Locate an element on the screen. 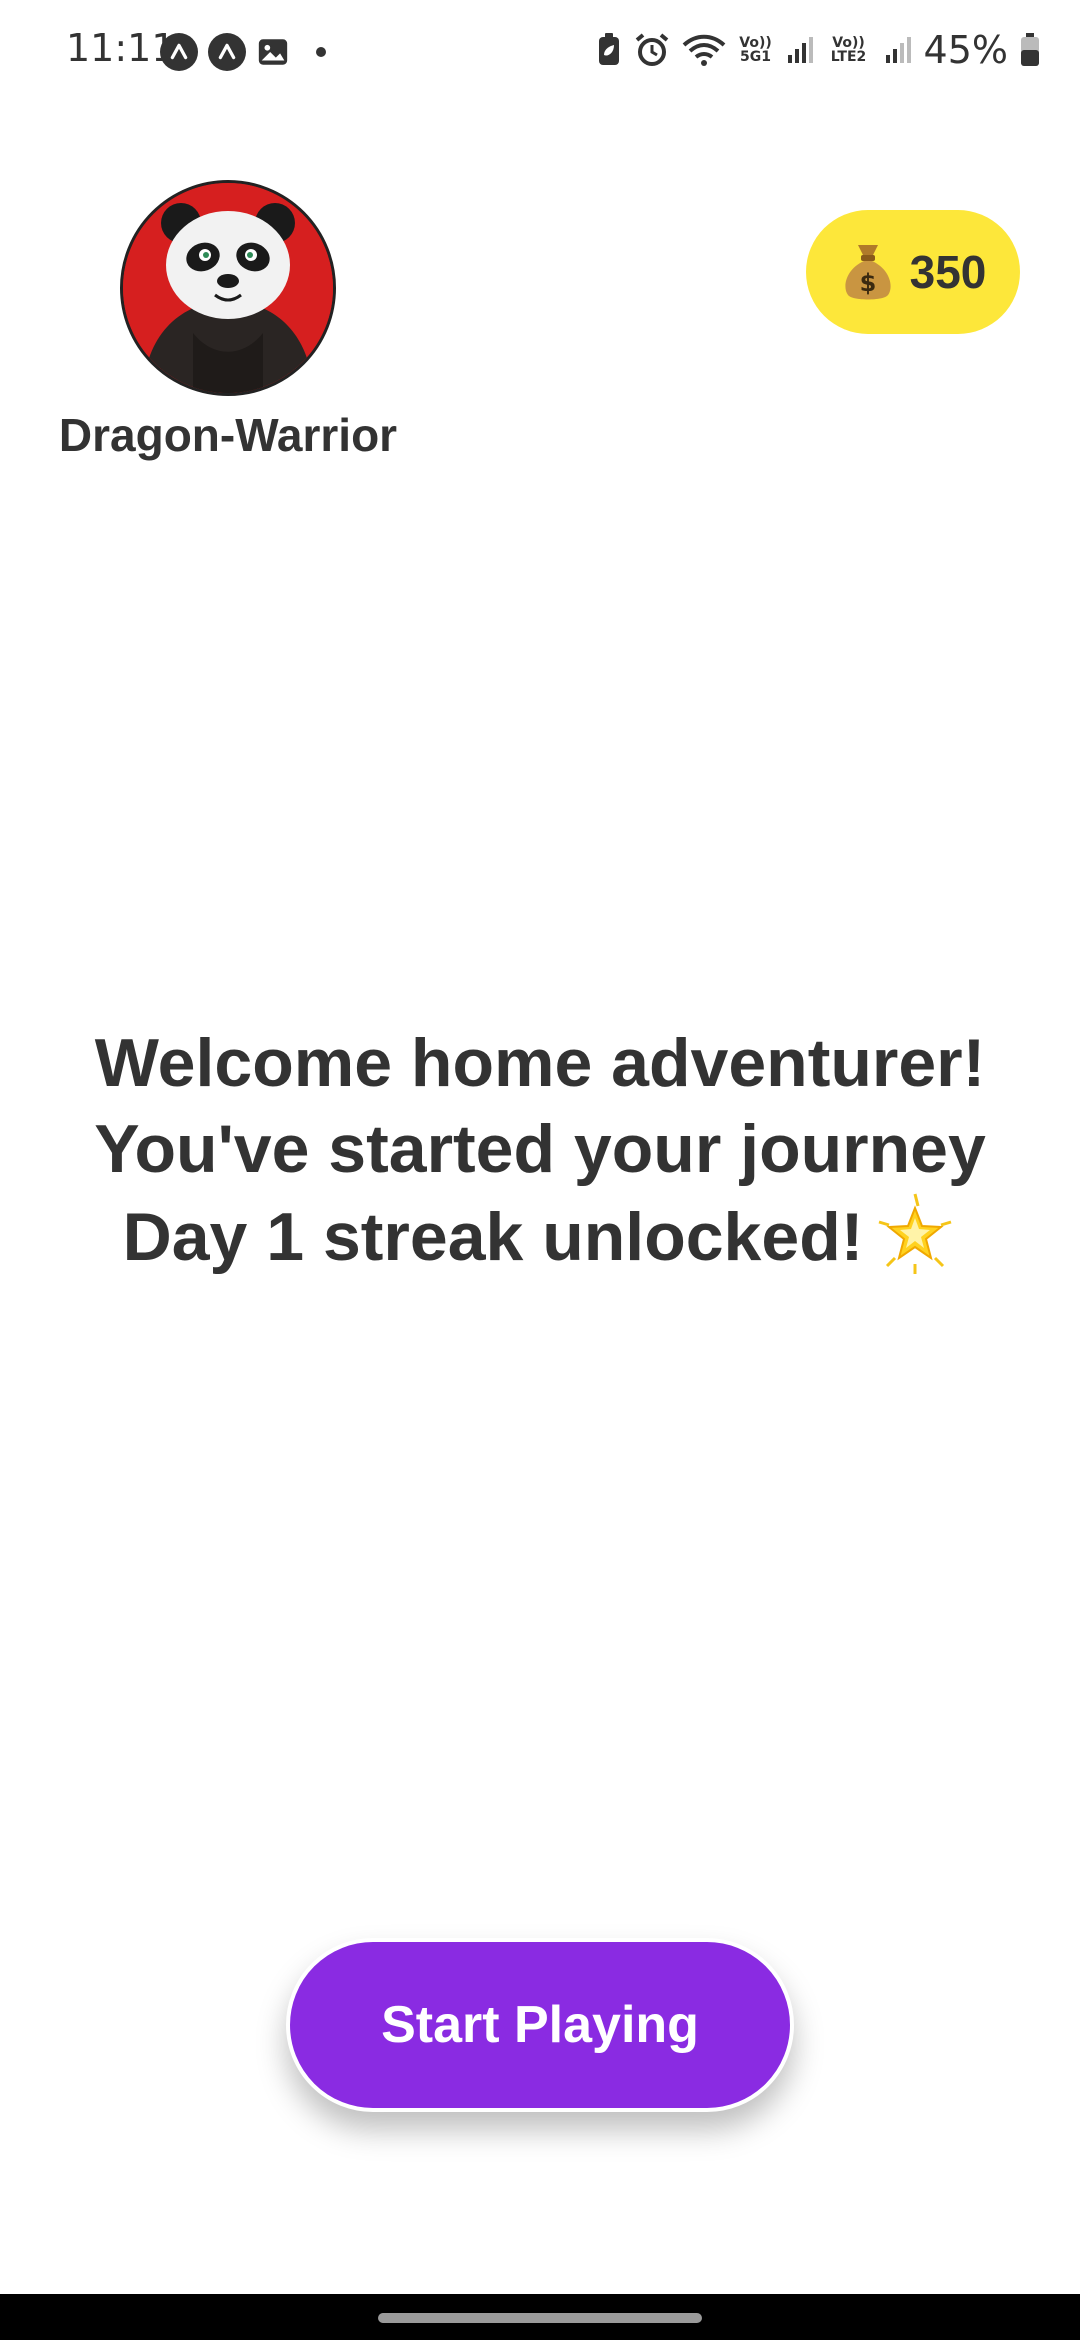 The width and height of the screenshot is (1080, 2340). more-notifications-dot is located at coordinates (321, 52).